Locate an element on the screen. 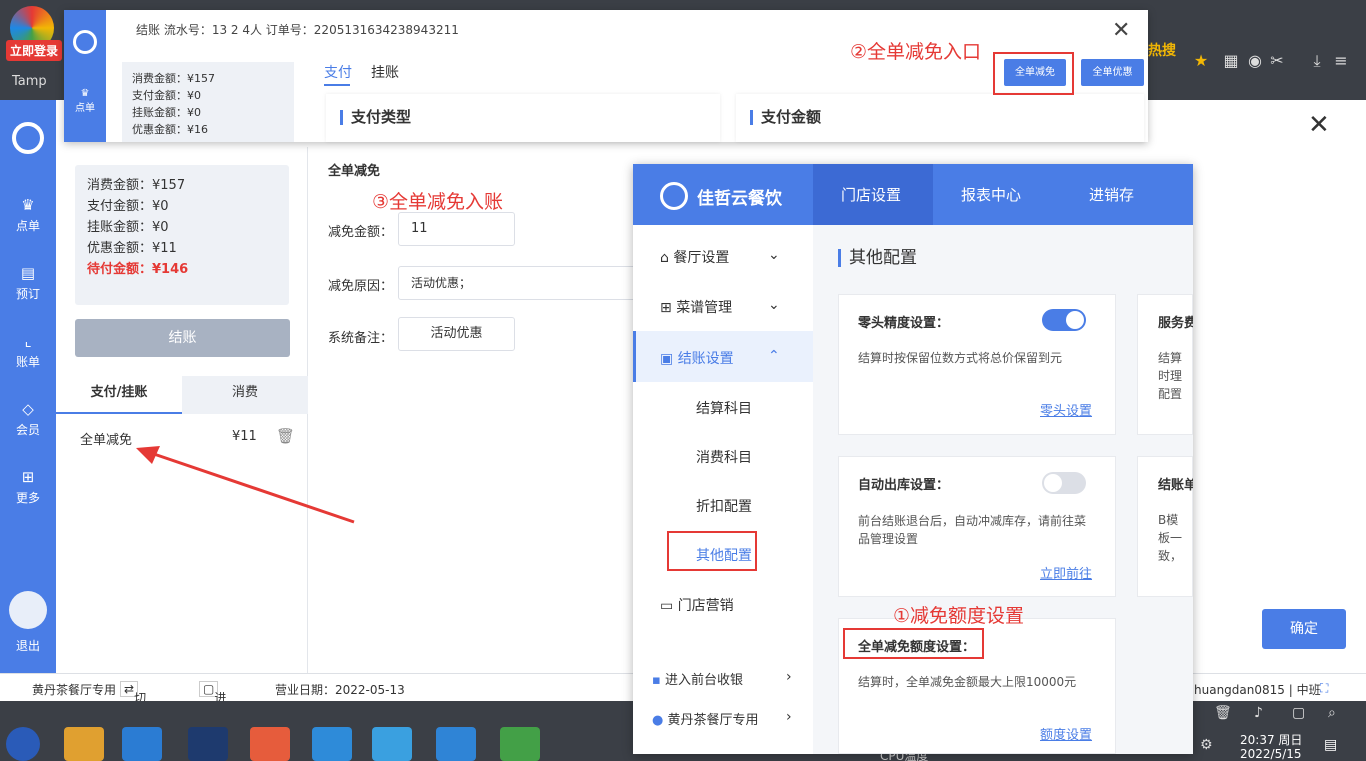  nav-label: 更多 is located at coordinates (27, 498).